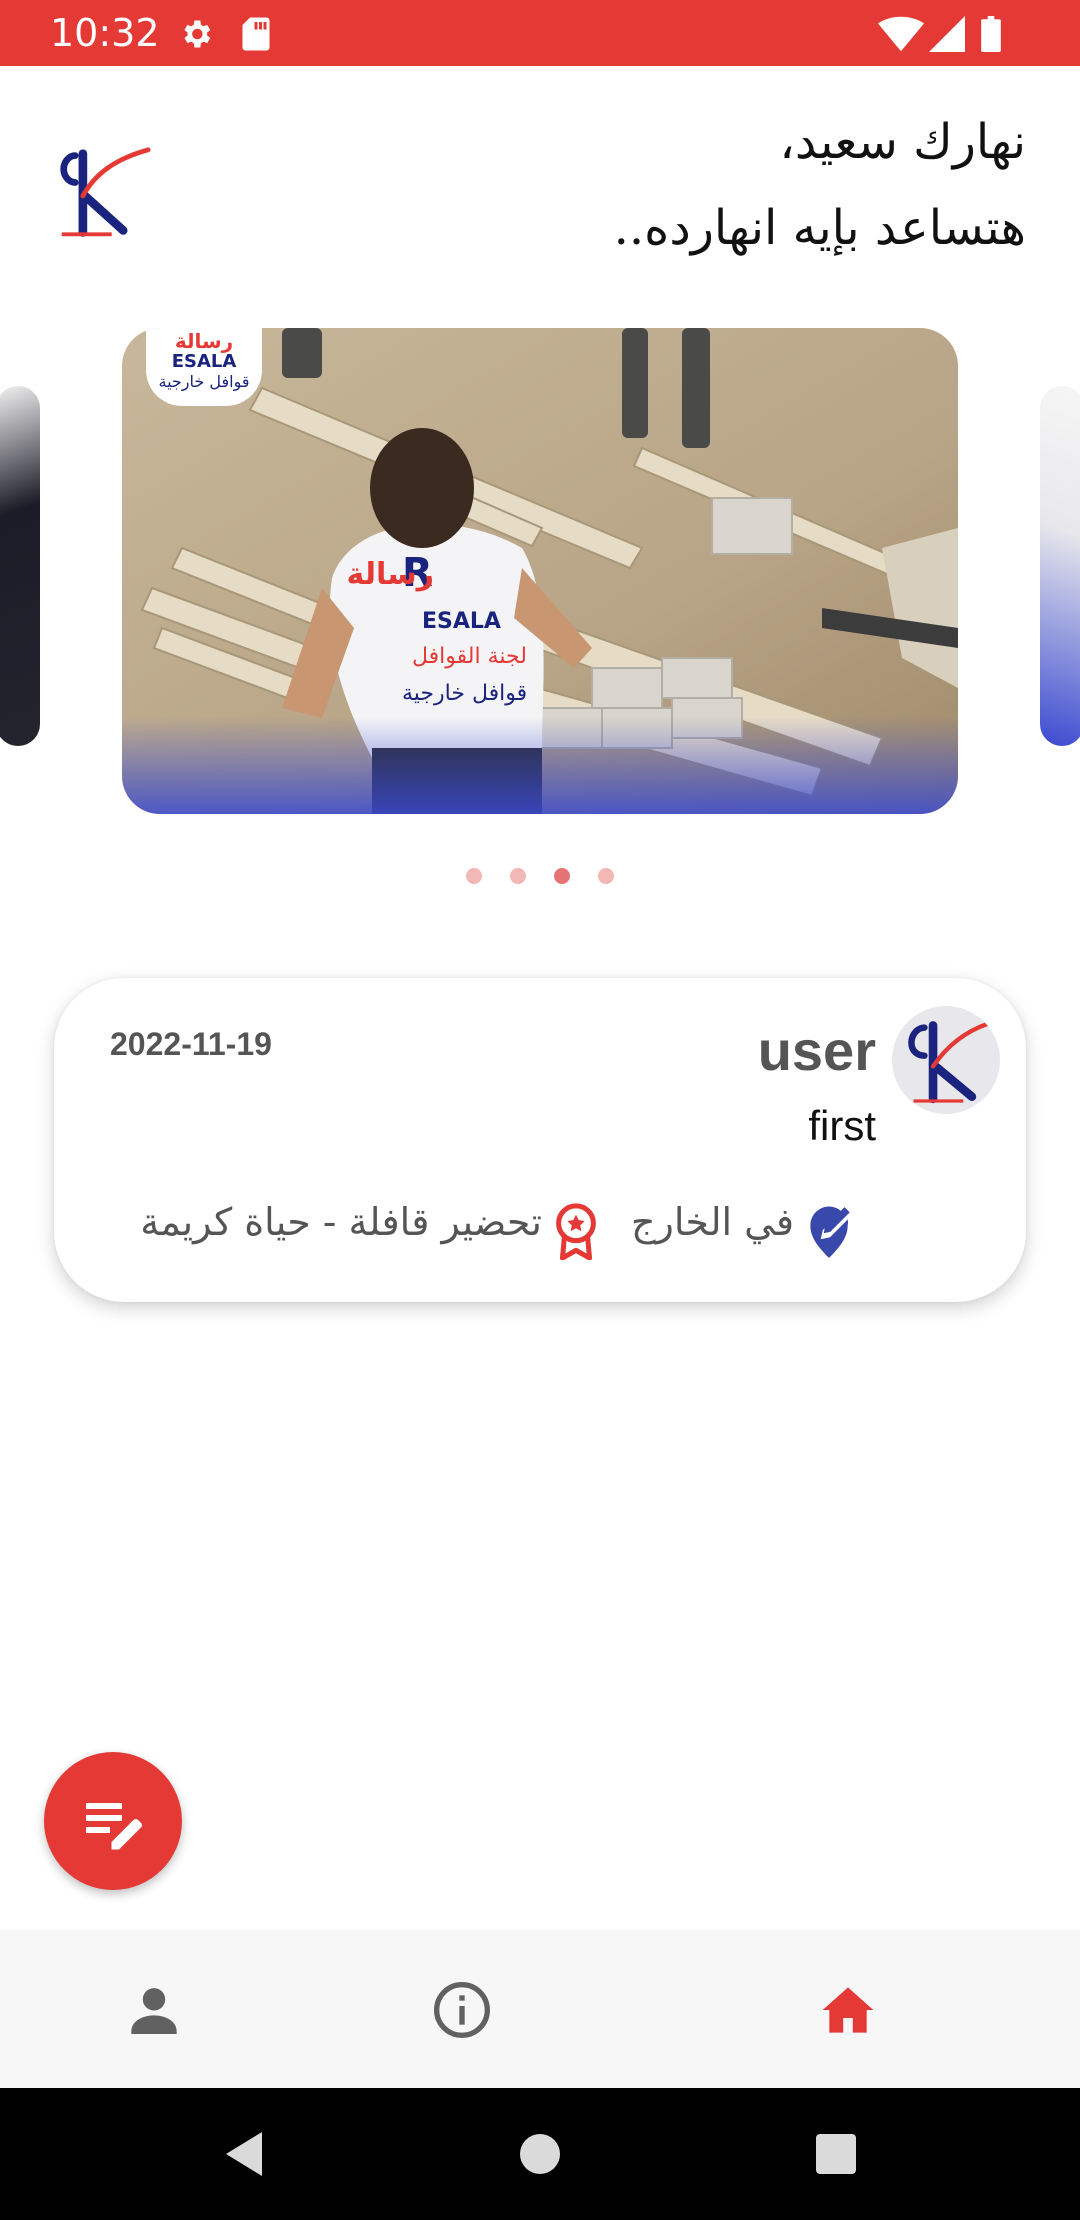  Describe the element at coordinates (991, 34) in the screenshot. I see `battery-icon` at that location.